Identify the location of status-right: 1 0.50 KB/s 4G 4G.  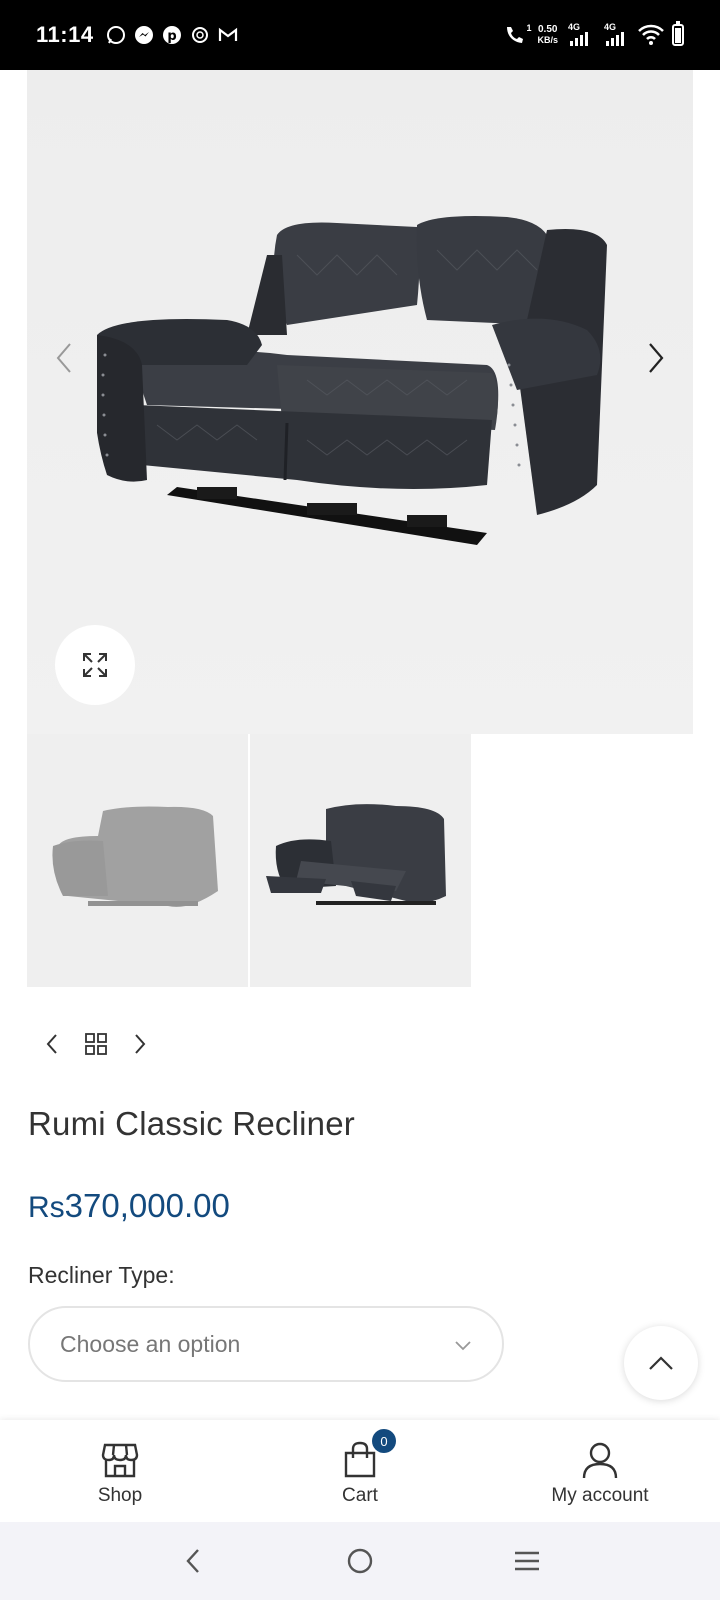
(592, 34).